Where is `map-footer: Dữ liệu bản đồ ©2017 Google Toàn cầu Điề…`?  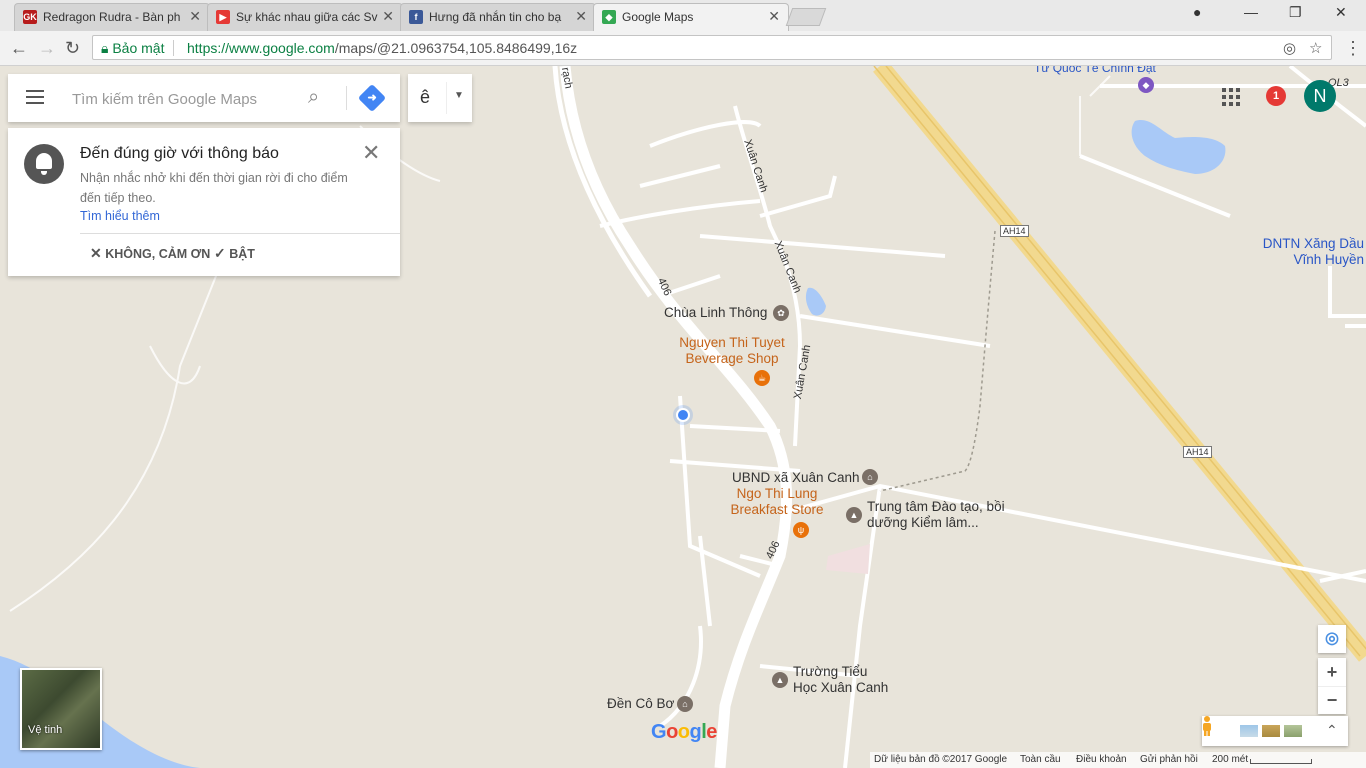
map-footer: Dữ liệu bản đồ ©2017 Google Toàn cầu Điề… is located at coordinates (1118, 760).